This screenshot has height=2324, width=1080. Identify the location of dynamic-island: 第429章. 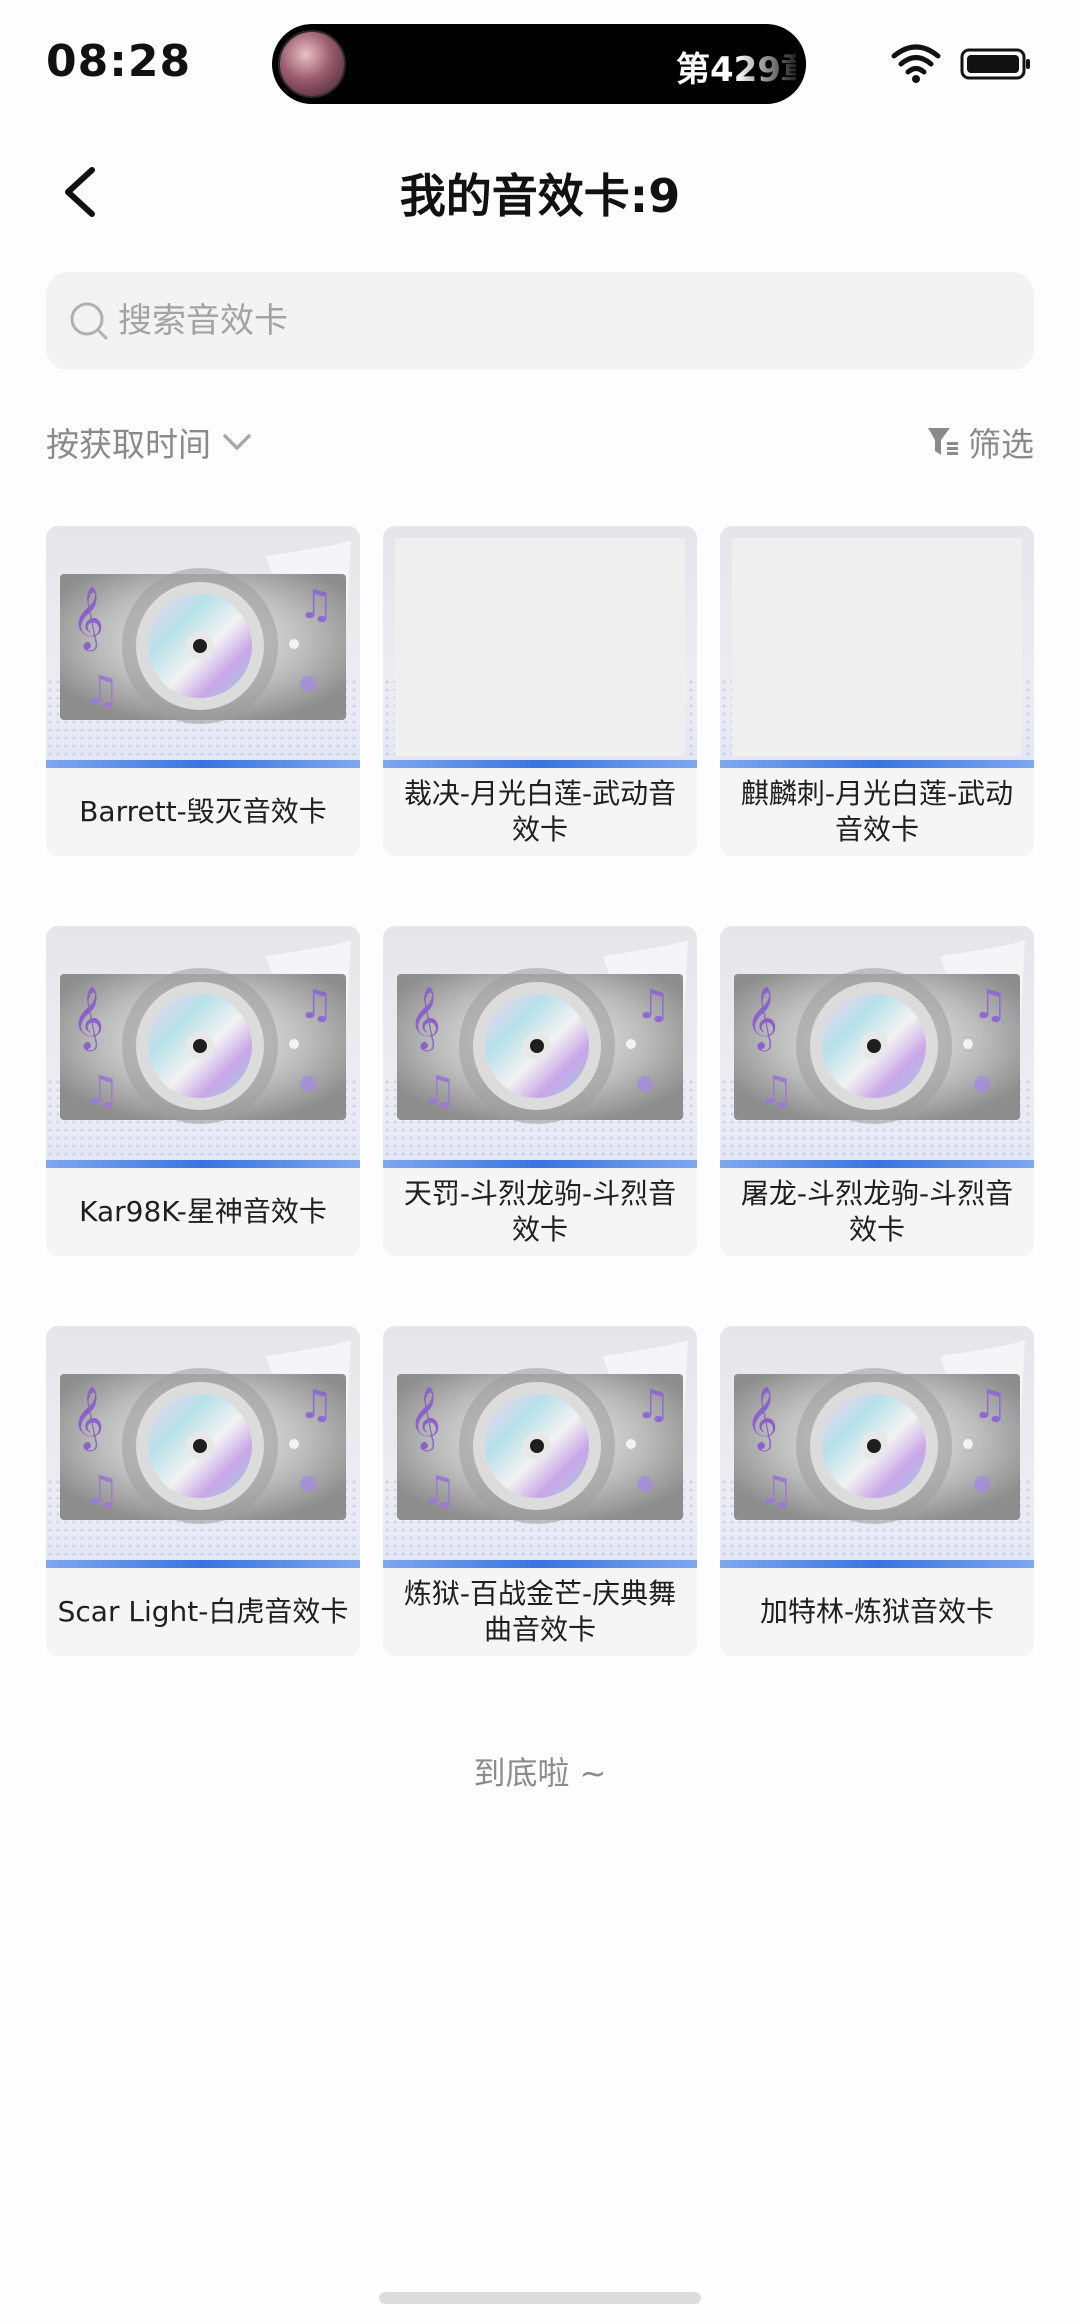
(539, 64).